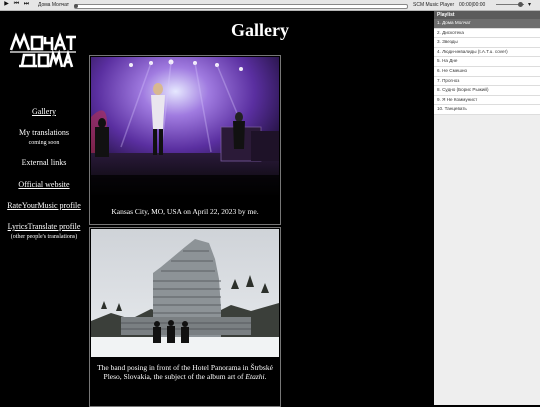 Image resolution: width=540 pixels, height=407 pixels. I want to click on band-logo, so click(43, 52).